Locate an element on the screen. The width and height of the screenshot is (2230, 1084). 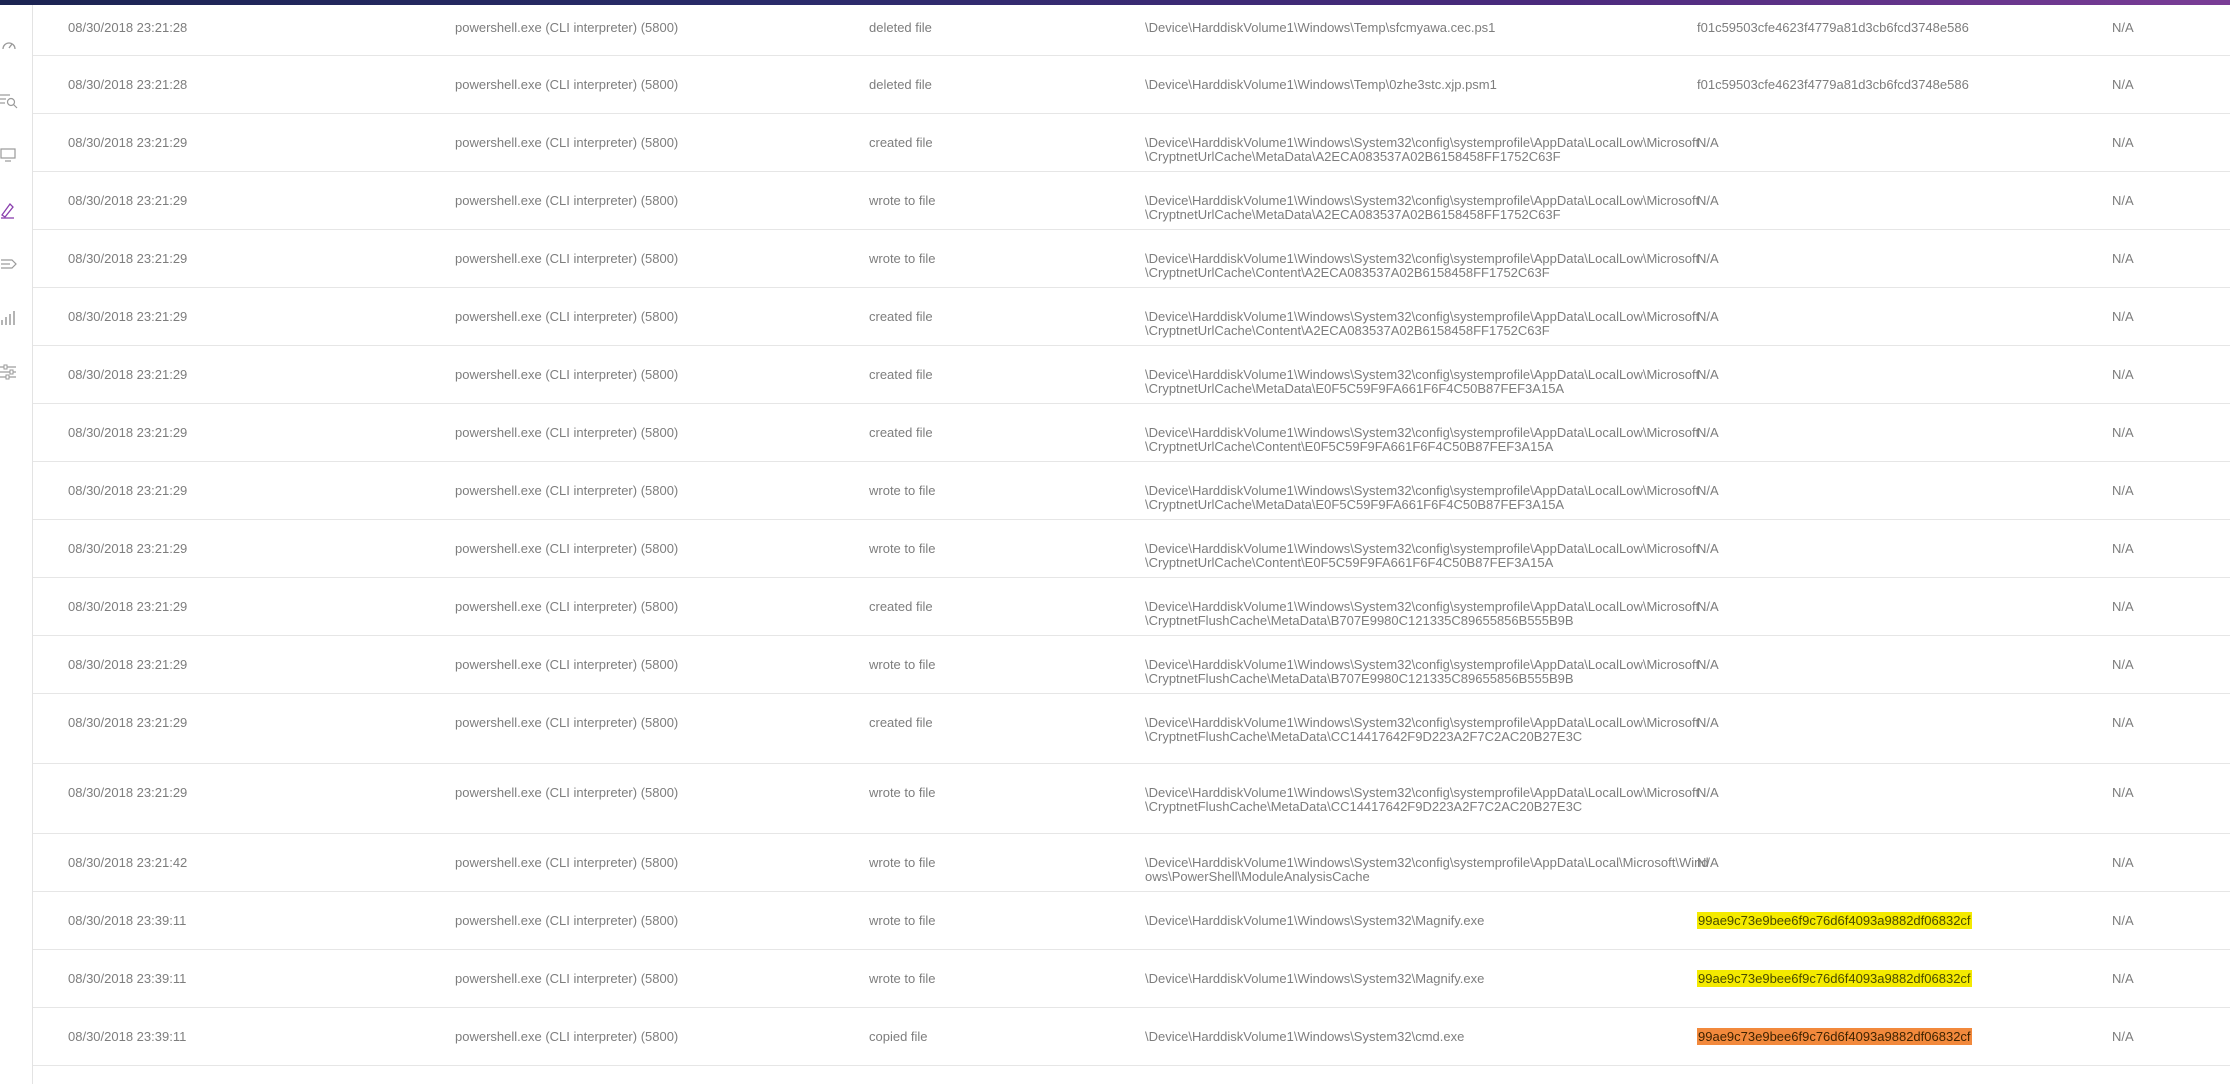
monitor-icon is located at coordinates (9, 154).